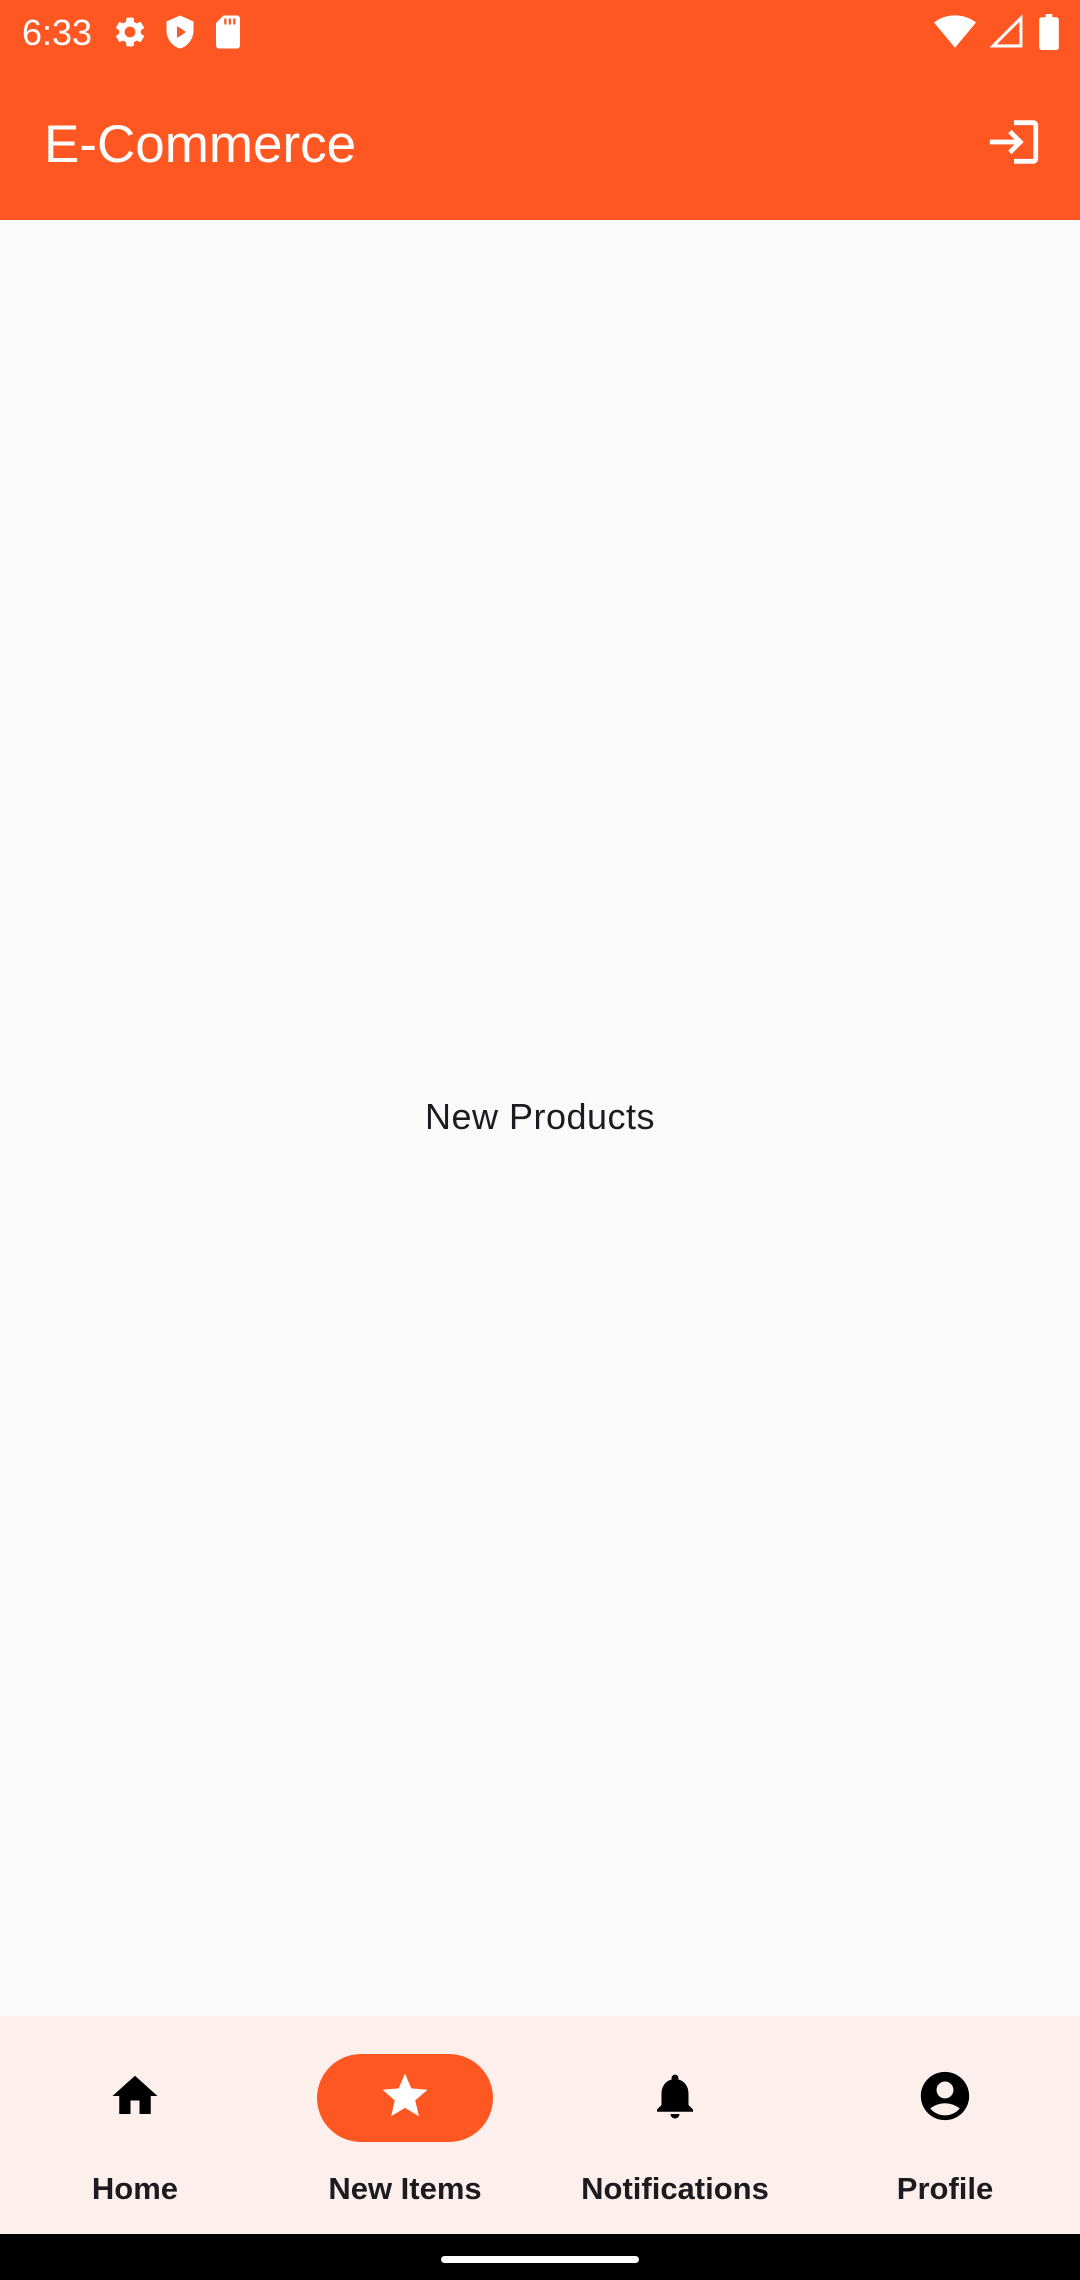 The height and width of the screenshot is (2280, 1080). What do you see at coordinates (1049, 32) in the screenshot?
I see `battery-icon` at bounding box center [1049, 32].